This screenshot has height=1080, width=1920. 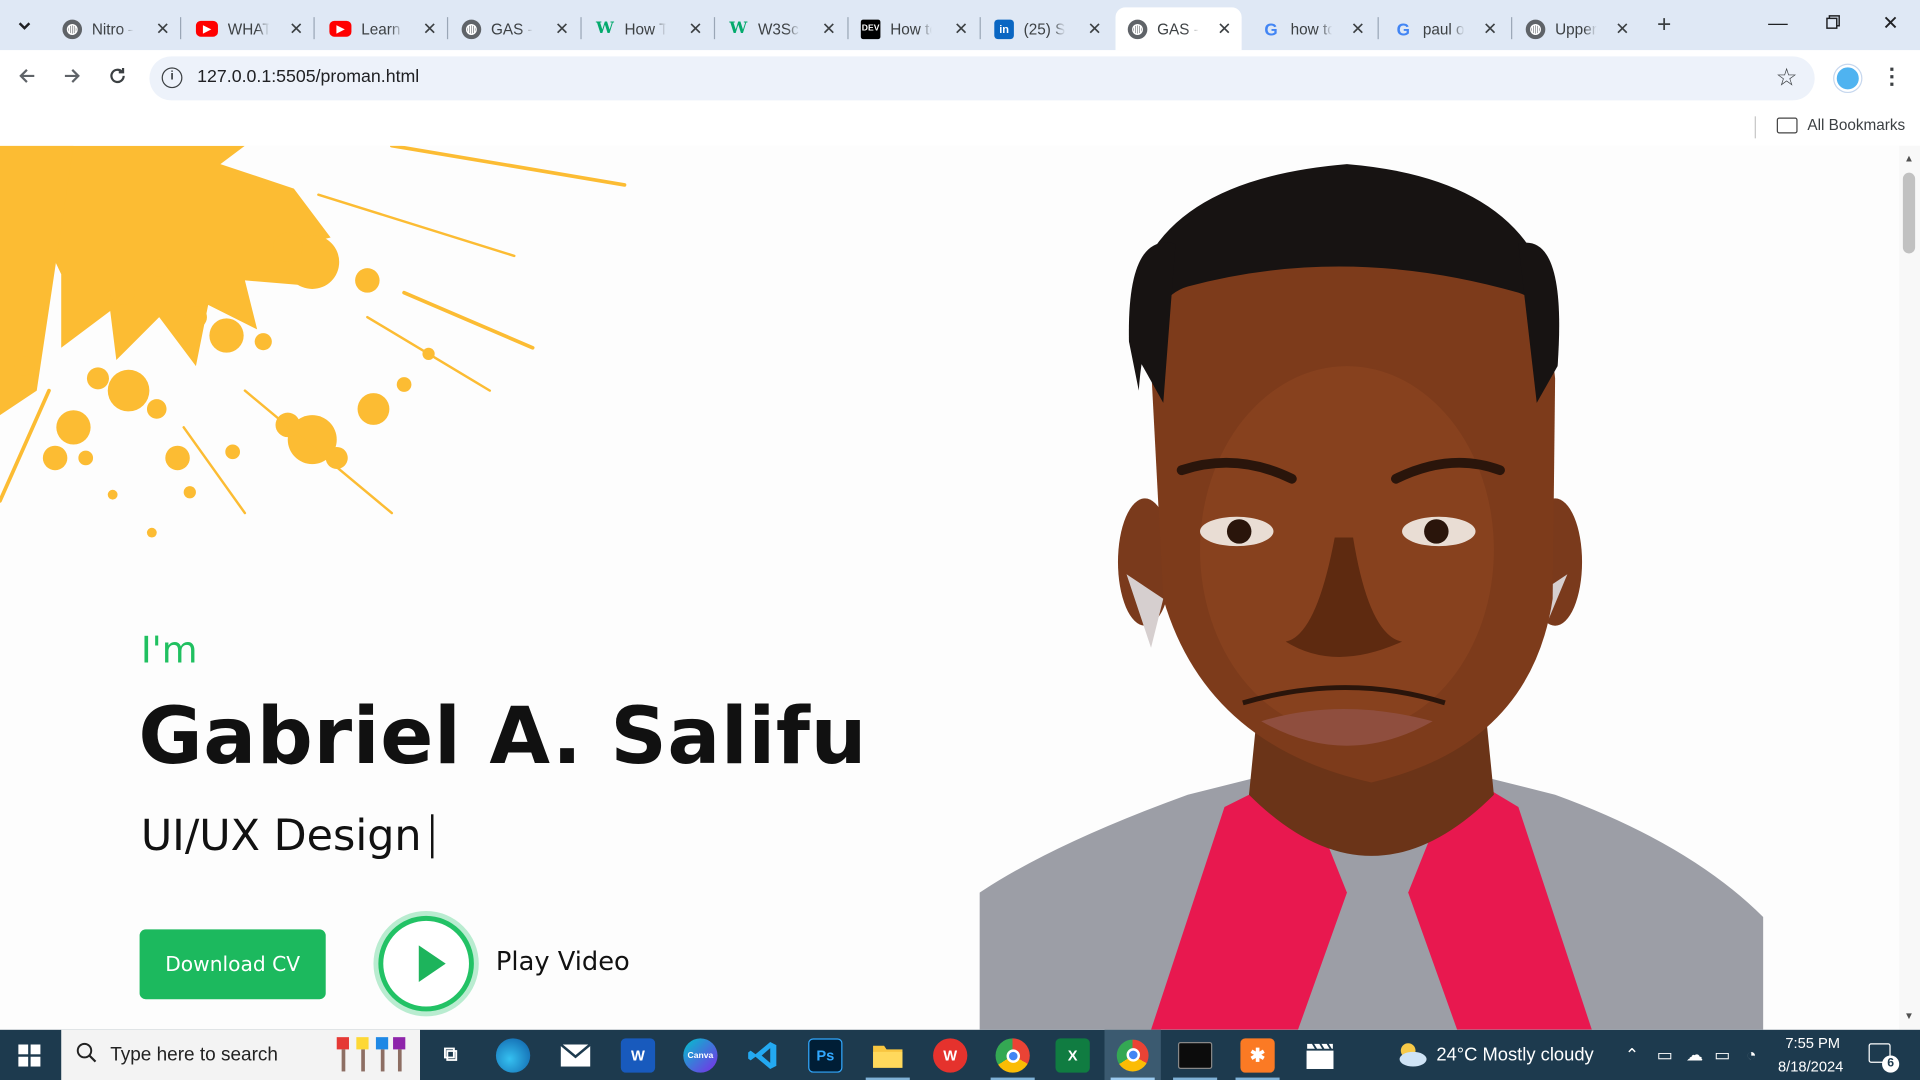 What do you see at coordinates (1665, 1054) in the screenshot?
I see `meet-now-icon: ▭` at bounding box center [1665, 1054].